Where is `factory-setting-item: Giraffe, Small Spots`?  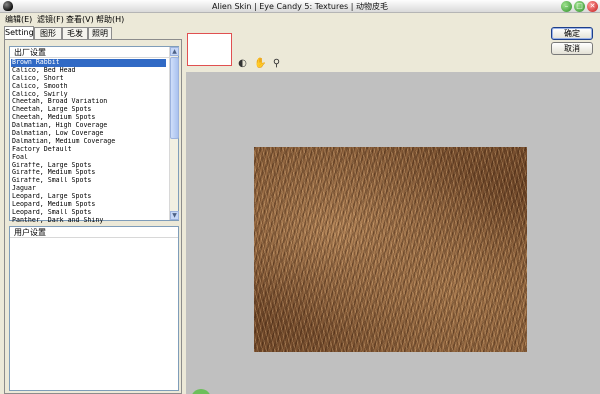
factory-setting-item: Giraffe, Small Spots is located at coordinates (88, 181).